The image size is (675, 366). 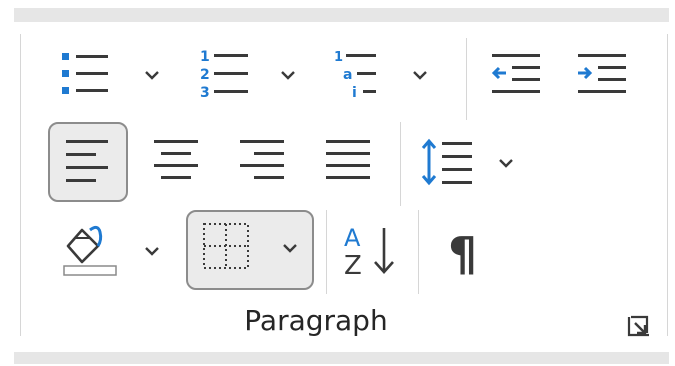 I want to click on bullets-button, so click(x=86, y=74).